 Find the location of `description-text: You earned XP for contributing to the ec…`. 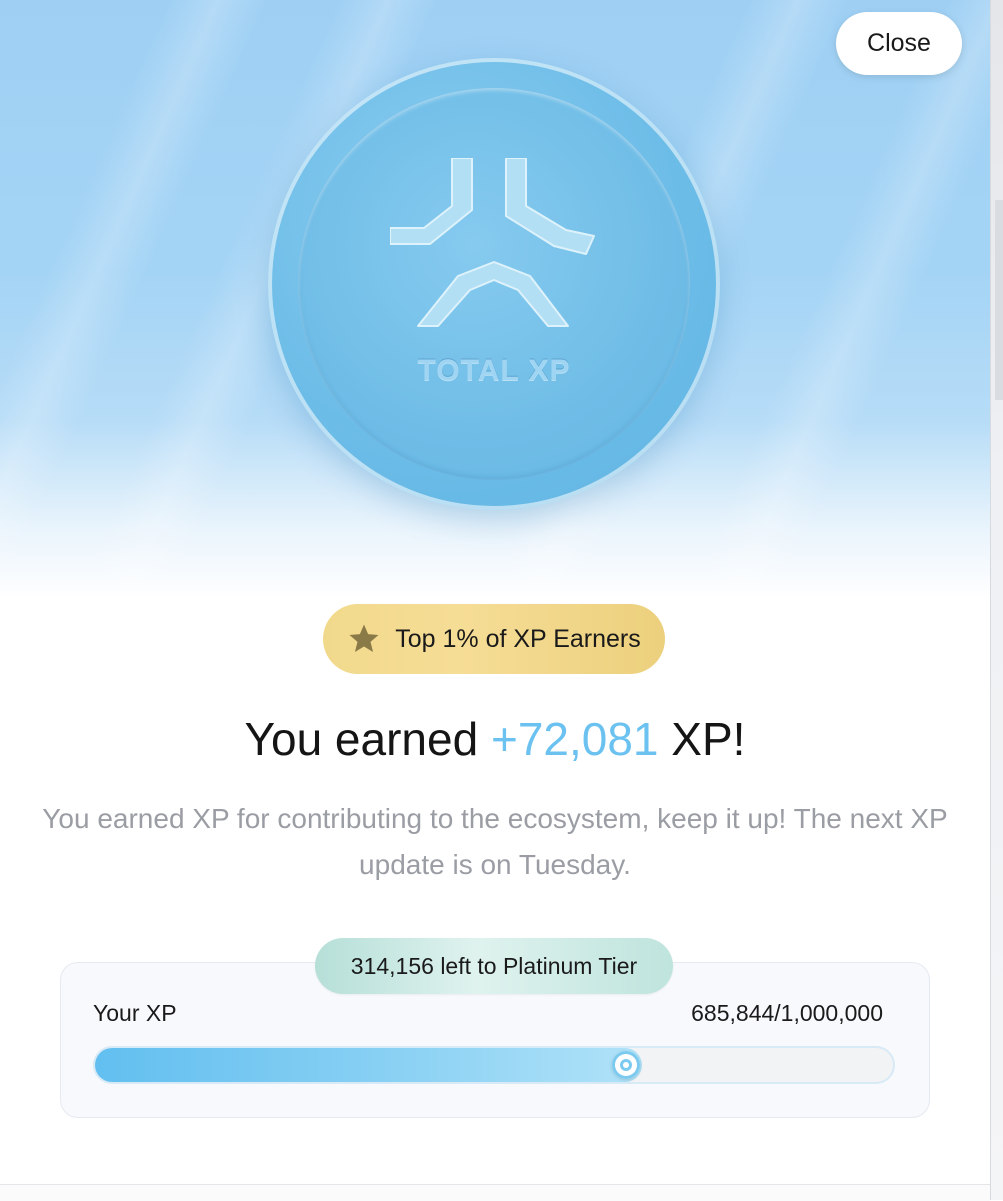

description-text: You earned XP for contributing to the ec… is located at coordinates (495, 841).